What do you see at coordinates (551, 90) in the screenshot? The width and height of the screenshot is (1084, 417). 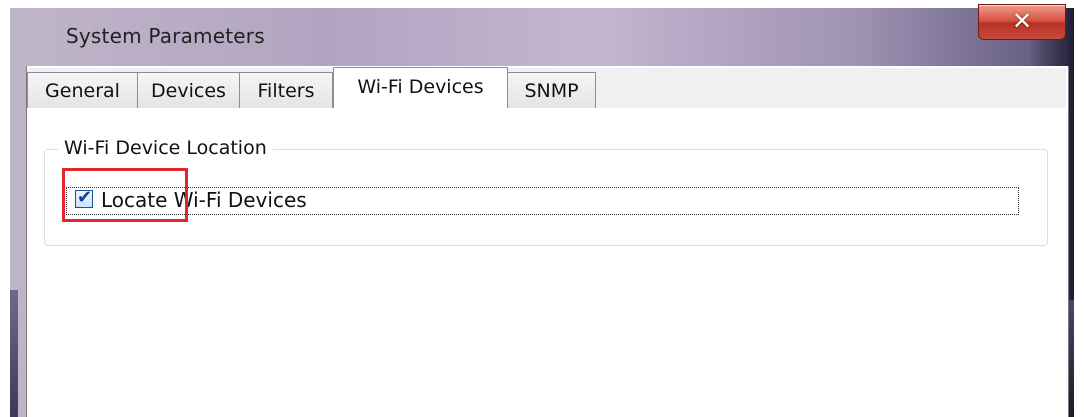 I see `tab-snmp: SNMP` at bounding box center [551, 90].